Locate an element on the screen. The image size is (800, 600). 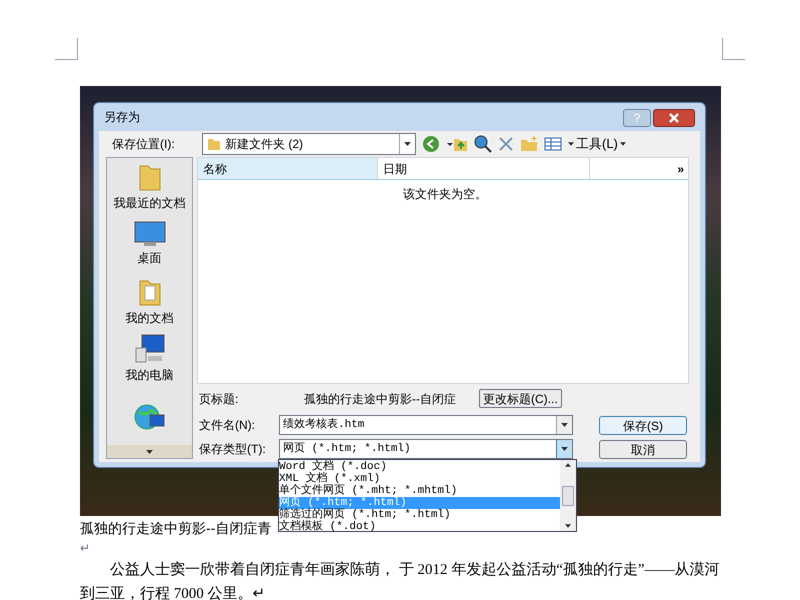
field-label: 保存类型(T): is located at coordinates (233, 449).